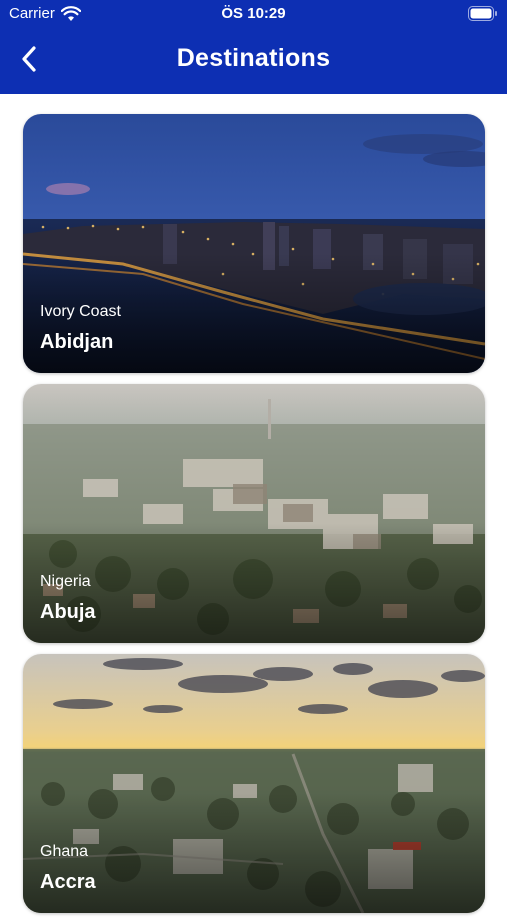  What do you see at coordinates (80, 311) in the screenshot?
I see `country-label: Ivory Coast` at bounding box center [80, 311].